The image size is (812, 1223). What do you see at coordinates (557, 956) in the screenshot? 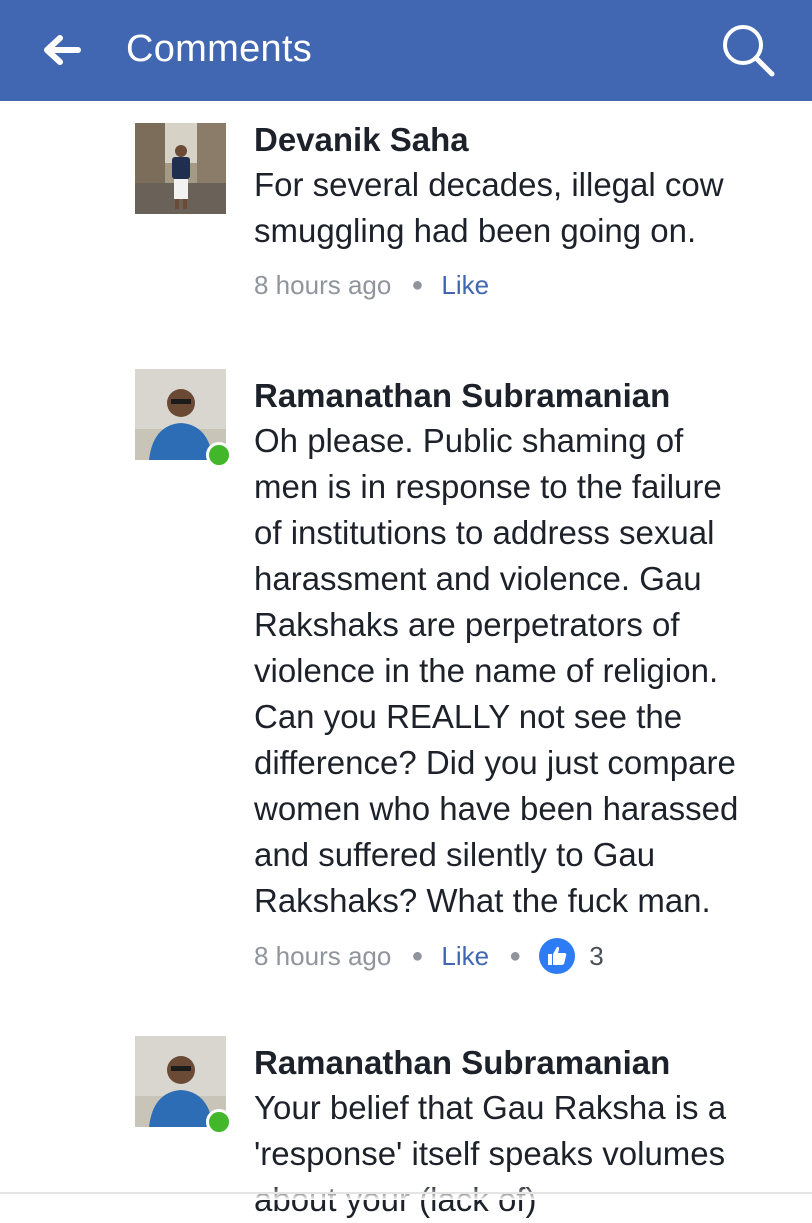
I see `thumbs-up-icon` at bounding box center [557, 956].